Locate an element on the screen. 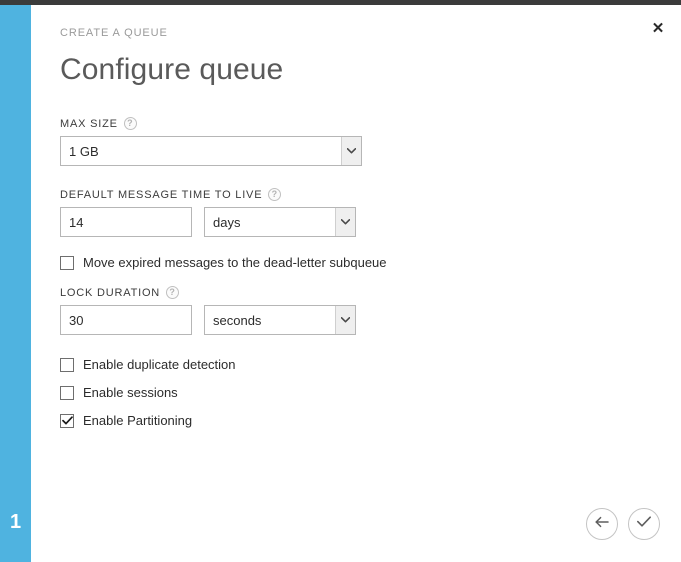  field-default-ttl: DEFAULT MESSAGE TIME TO LIVE ? 14 days is located at coordinates (360, 212).